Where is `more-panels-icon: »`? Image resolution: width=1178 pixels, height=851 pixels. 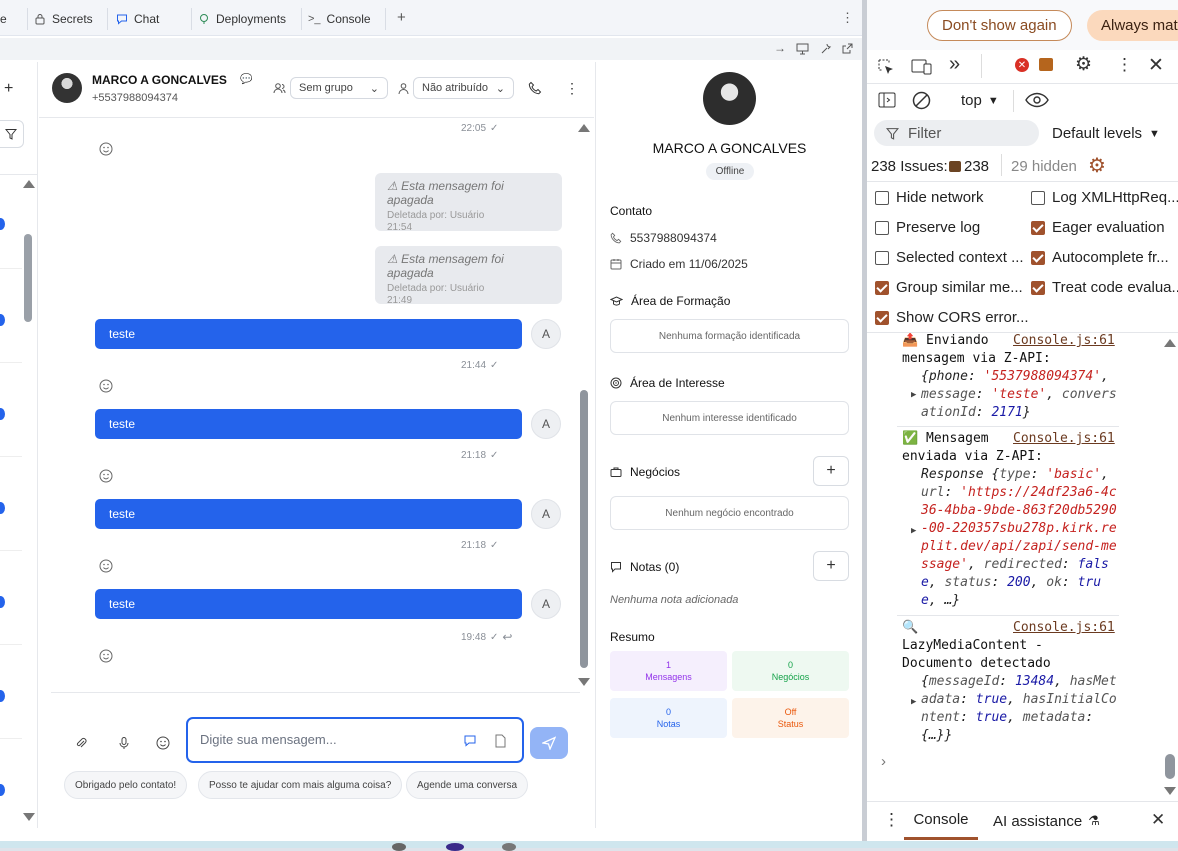 more-panels-icon: » is located at coordinates (954, 64).